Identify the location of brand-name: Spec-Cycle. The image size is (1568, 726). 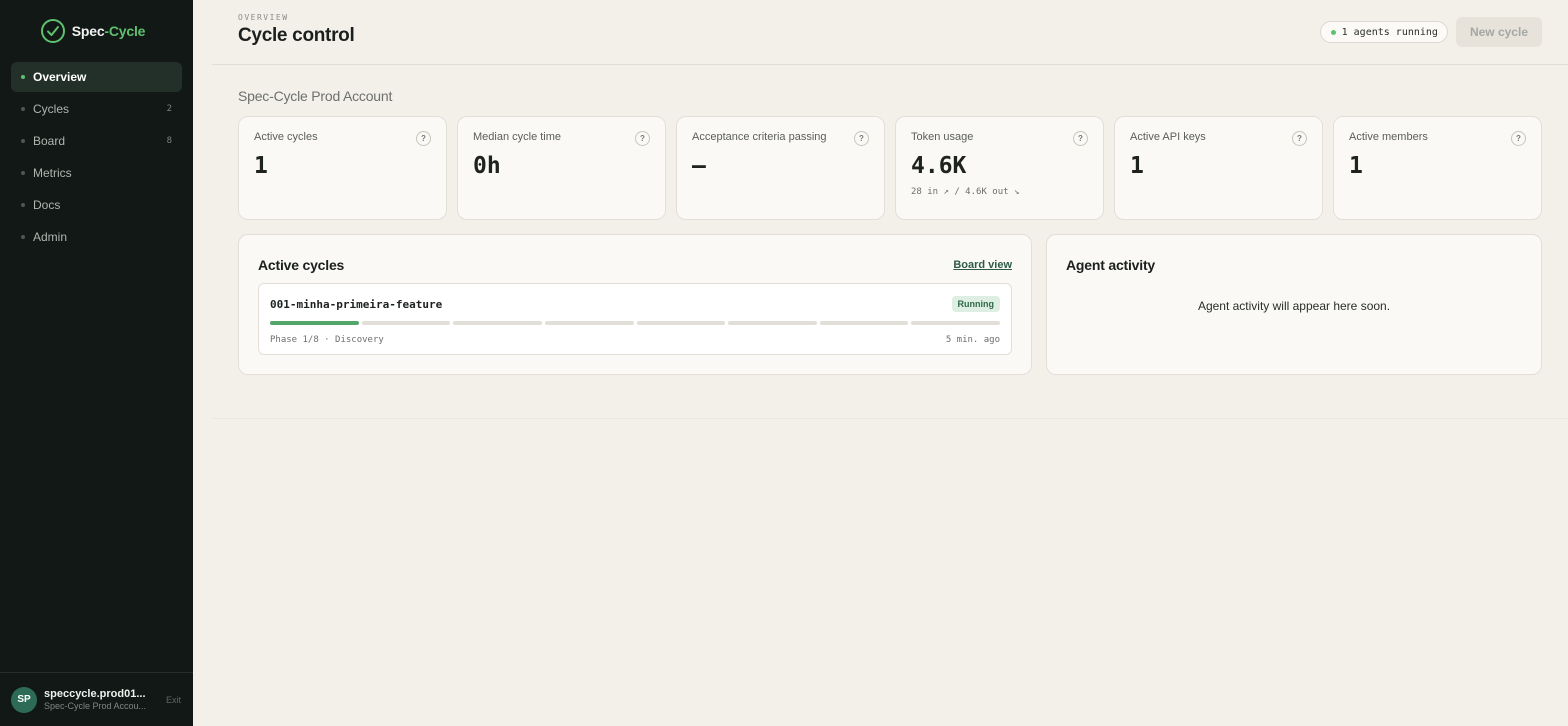
(108, 31).